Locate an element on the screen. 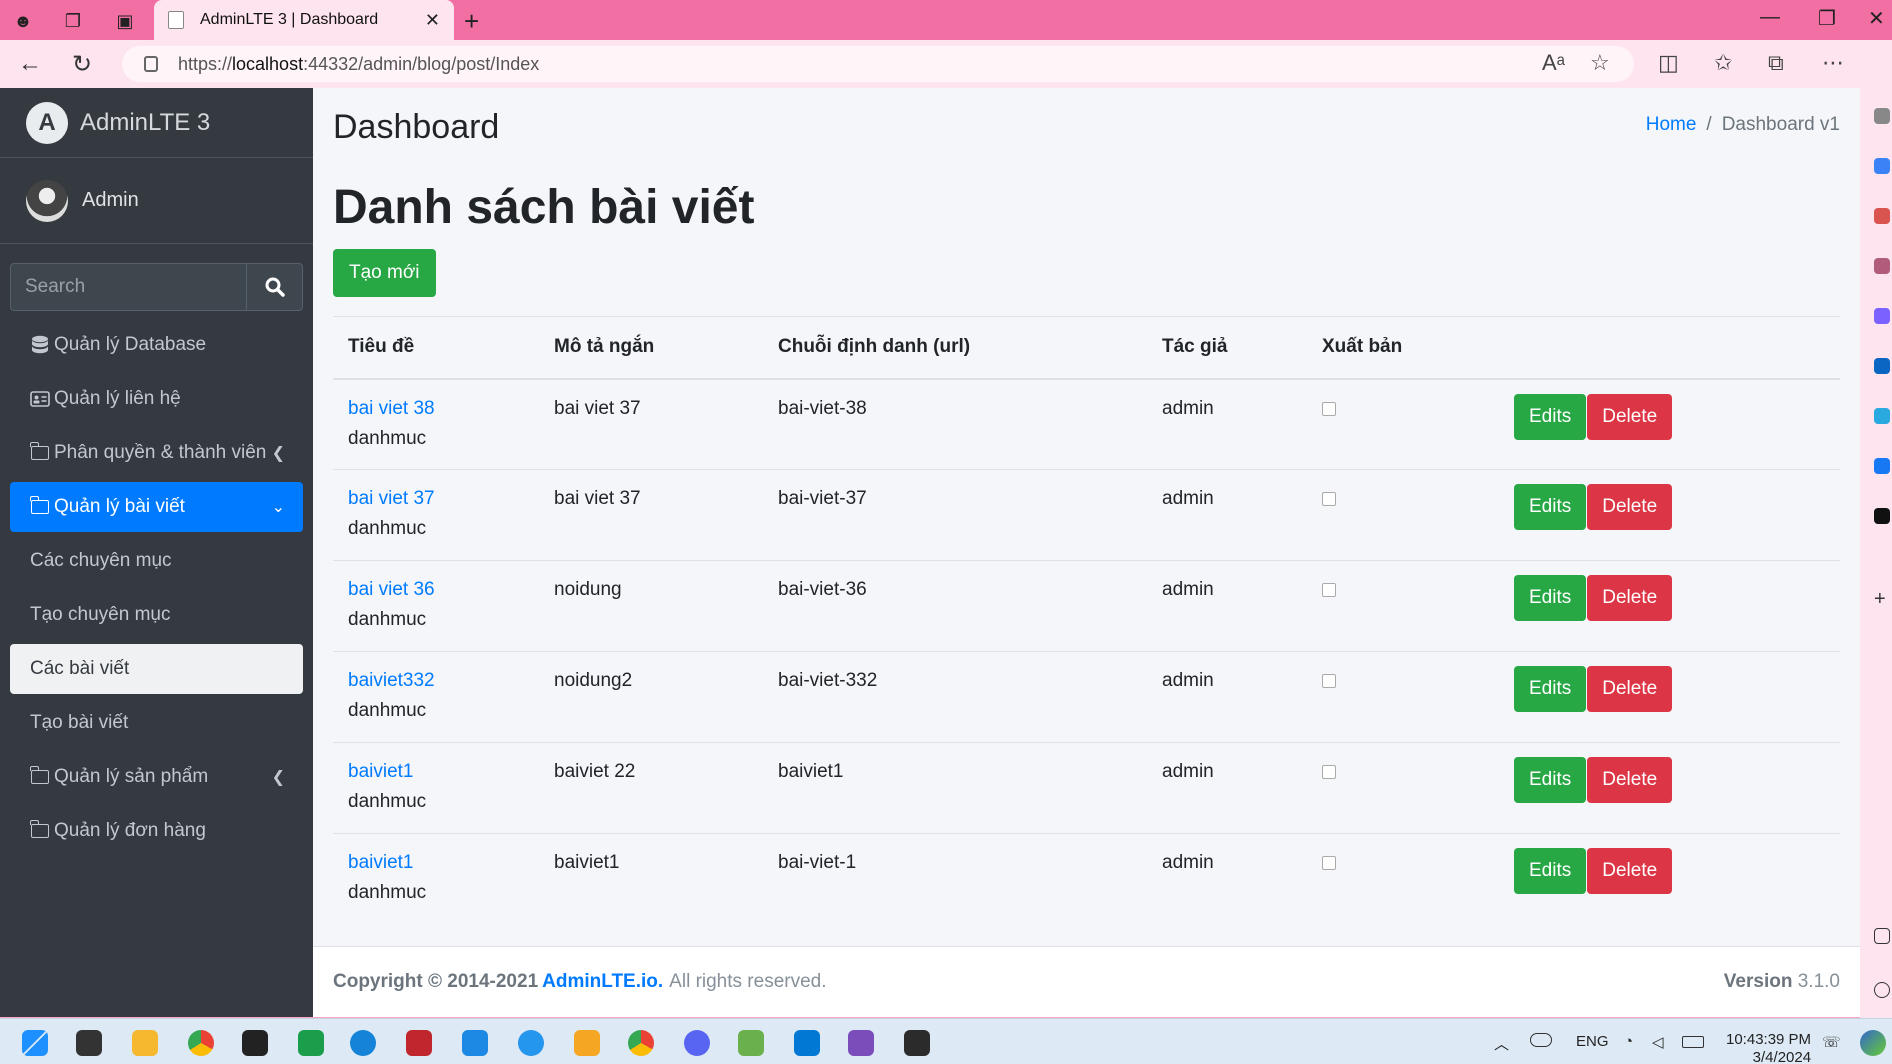  restore-icon: ❐ is located at coordinates (1827, 18).